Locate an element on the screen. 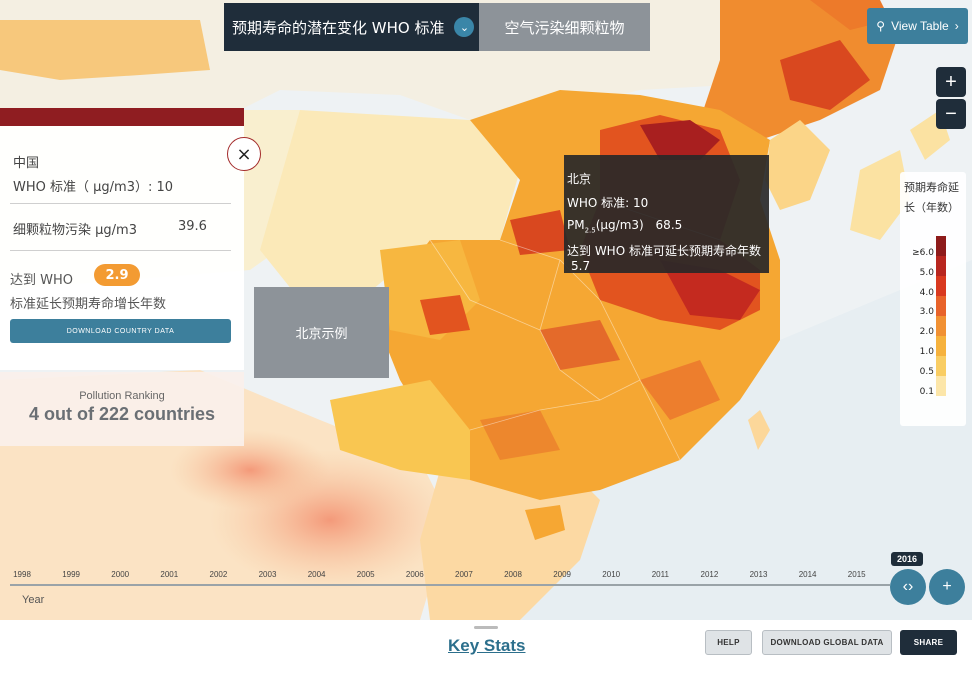 The height and width of the screenshot is (673, 972). timeline-add-button: + is located at coordinates (947, 587).